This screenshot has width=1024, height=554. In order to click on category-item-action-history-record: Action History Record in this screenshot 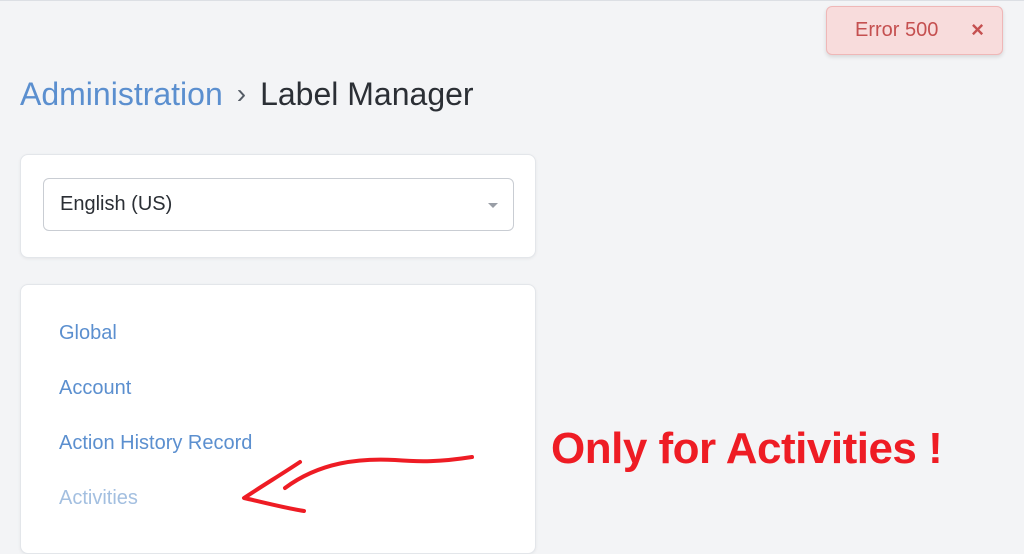, I will do `click(155, 443)`.